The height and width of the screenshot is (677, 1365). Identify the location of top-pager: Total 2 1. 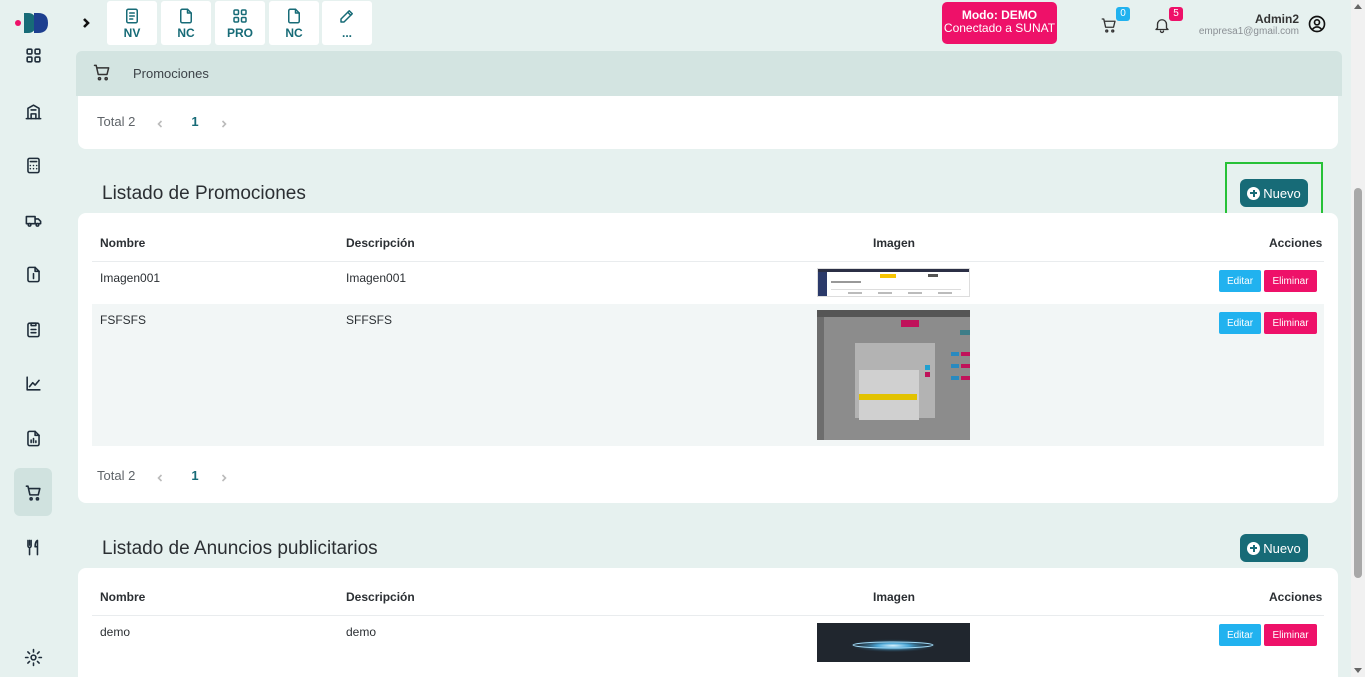
(163, 121).